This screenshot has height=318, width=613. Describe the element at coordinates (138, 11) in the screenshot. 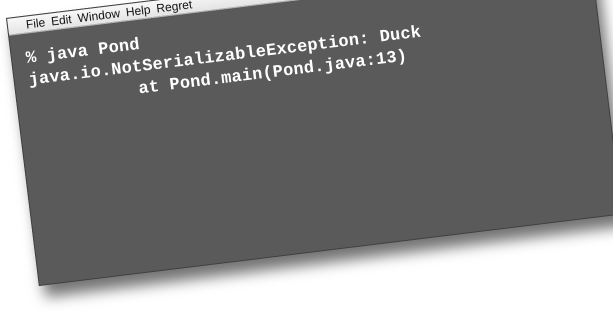

I see `menu-help: Help` at that location.